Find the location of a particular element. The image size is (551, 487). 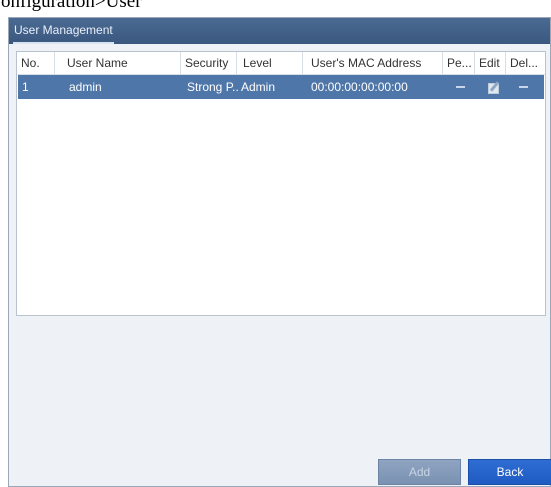

window-titlebar: User Management is located at coordinates (279, 31).